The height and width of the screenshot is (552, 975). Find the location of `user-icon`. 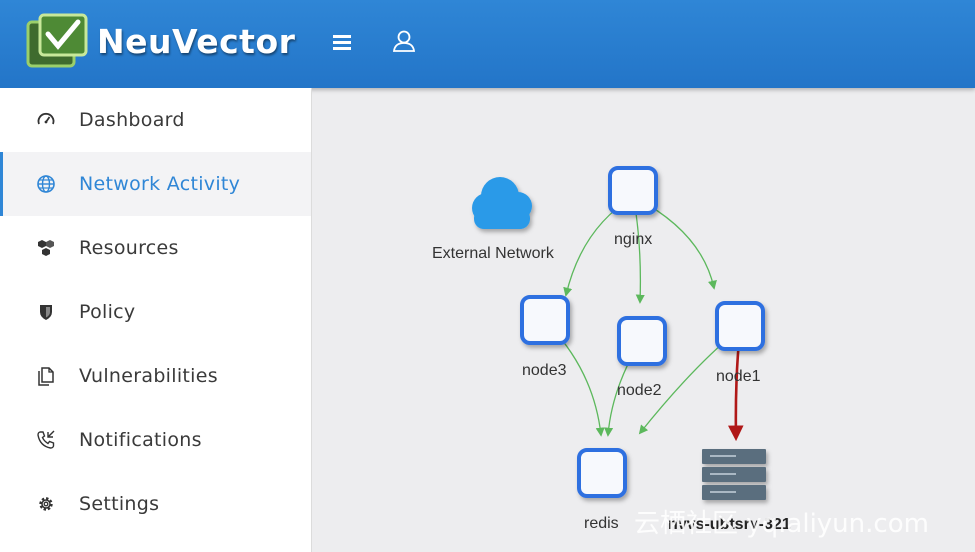

user-icon is located at coordinates (404, 41).